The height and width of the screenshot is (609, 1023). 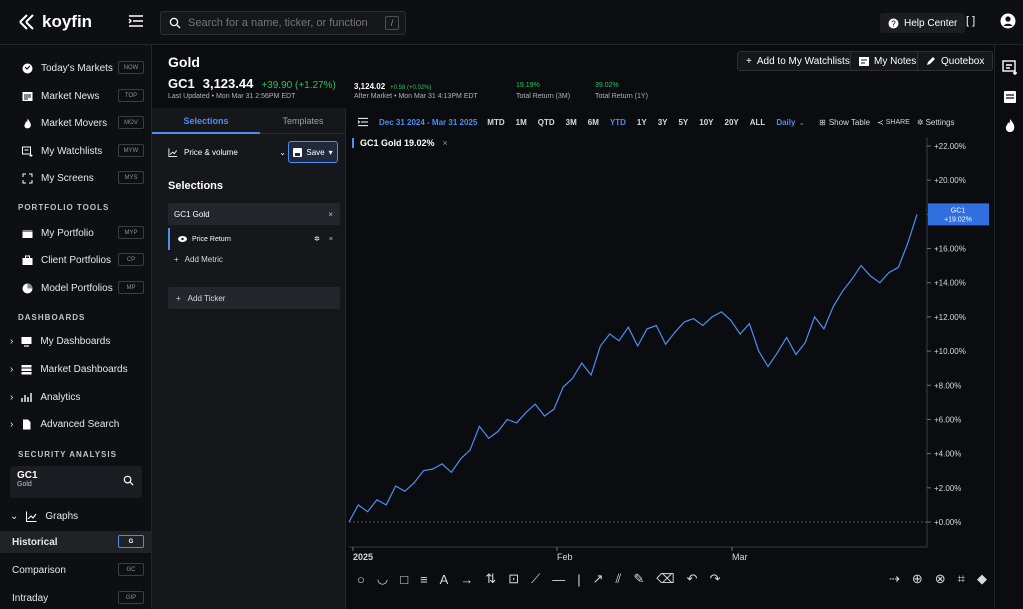 I want to click on pen-tool-icon: ✎, so click(x=638, y=579).